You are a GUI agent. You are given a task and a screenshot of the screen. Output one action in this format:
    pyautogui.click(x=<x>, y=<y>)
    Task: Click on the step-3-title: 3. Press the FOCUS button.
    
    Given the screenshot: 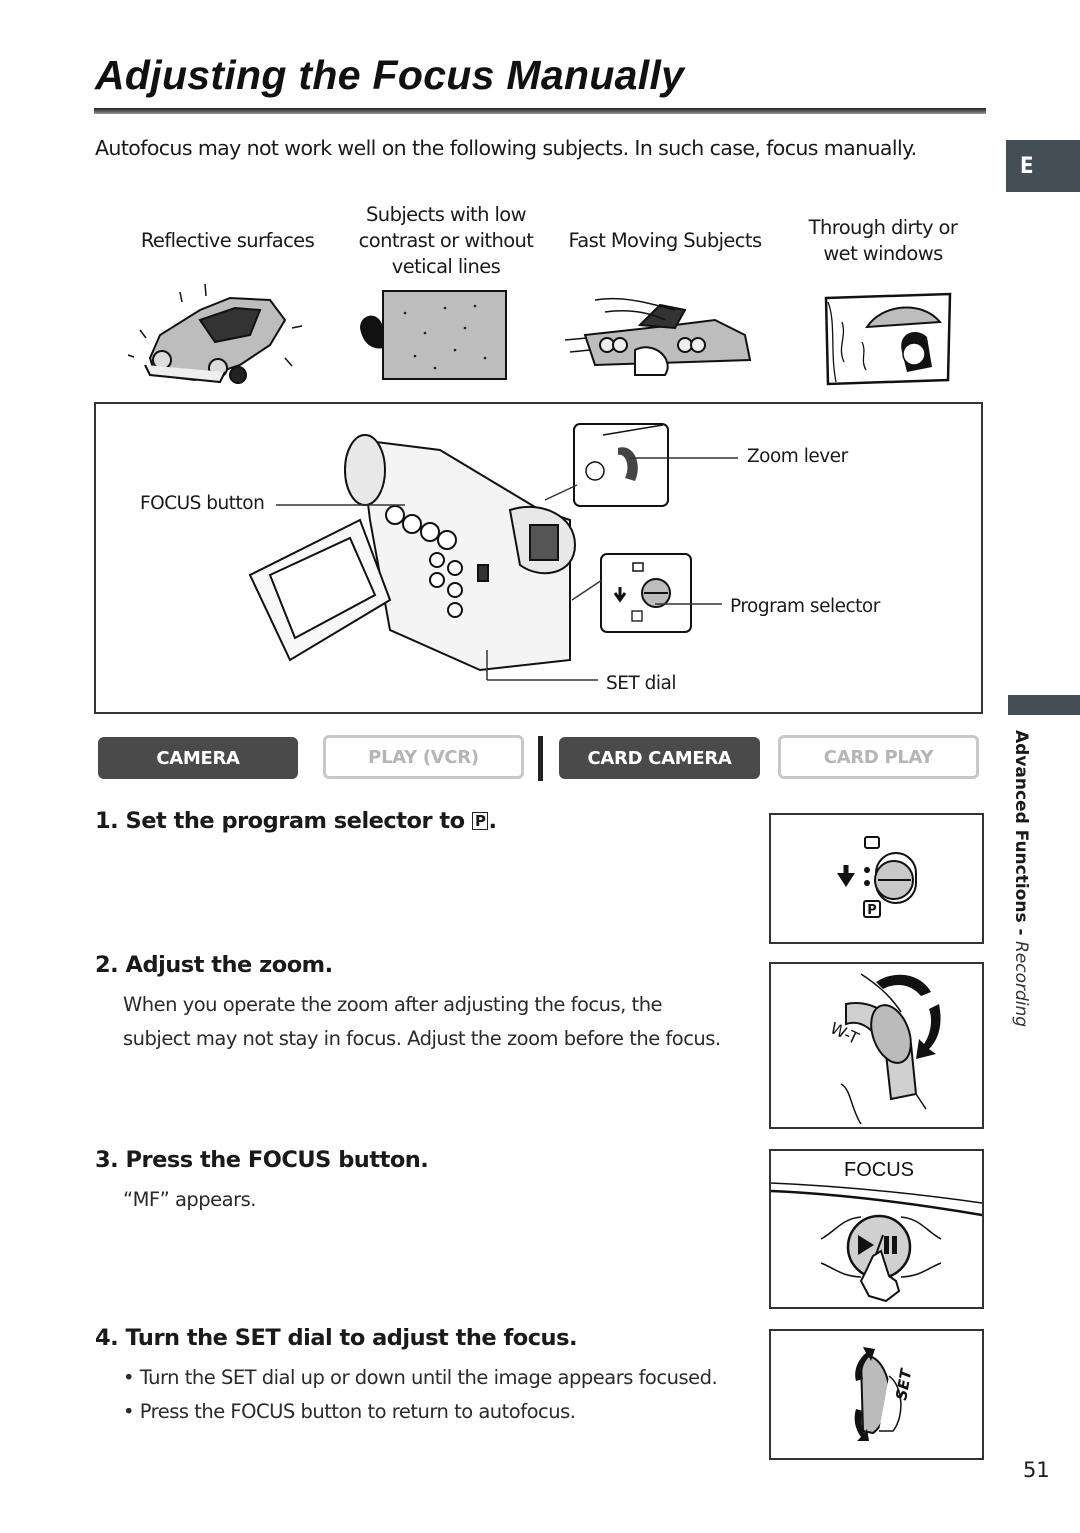 What is the action you would take?
    pyautogui.click(x=262, y=1160)
    